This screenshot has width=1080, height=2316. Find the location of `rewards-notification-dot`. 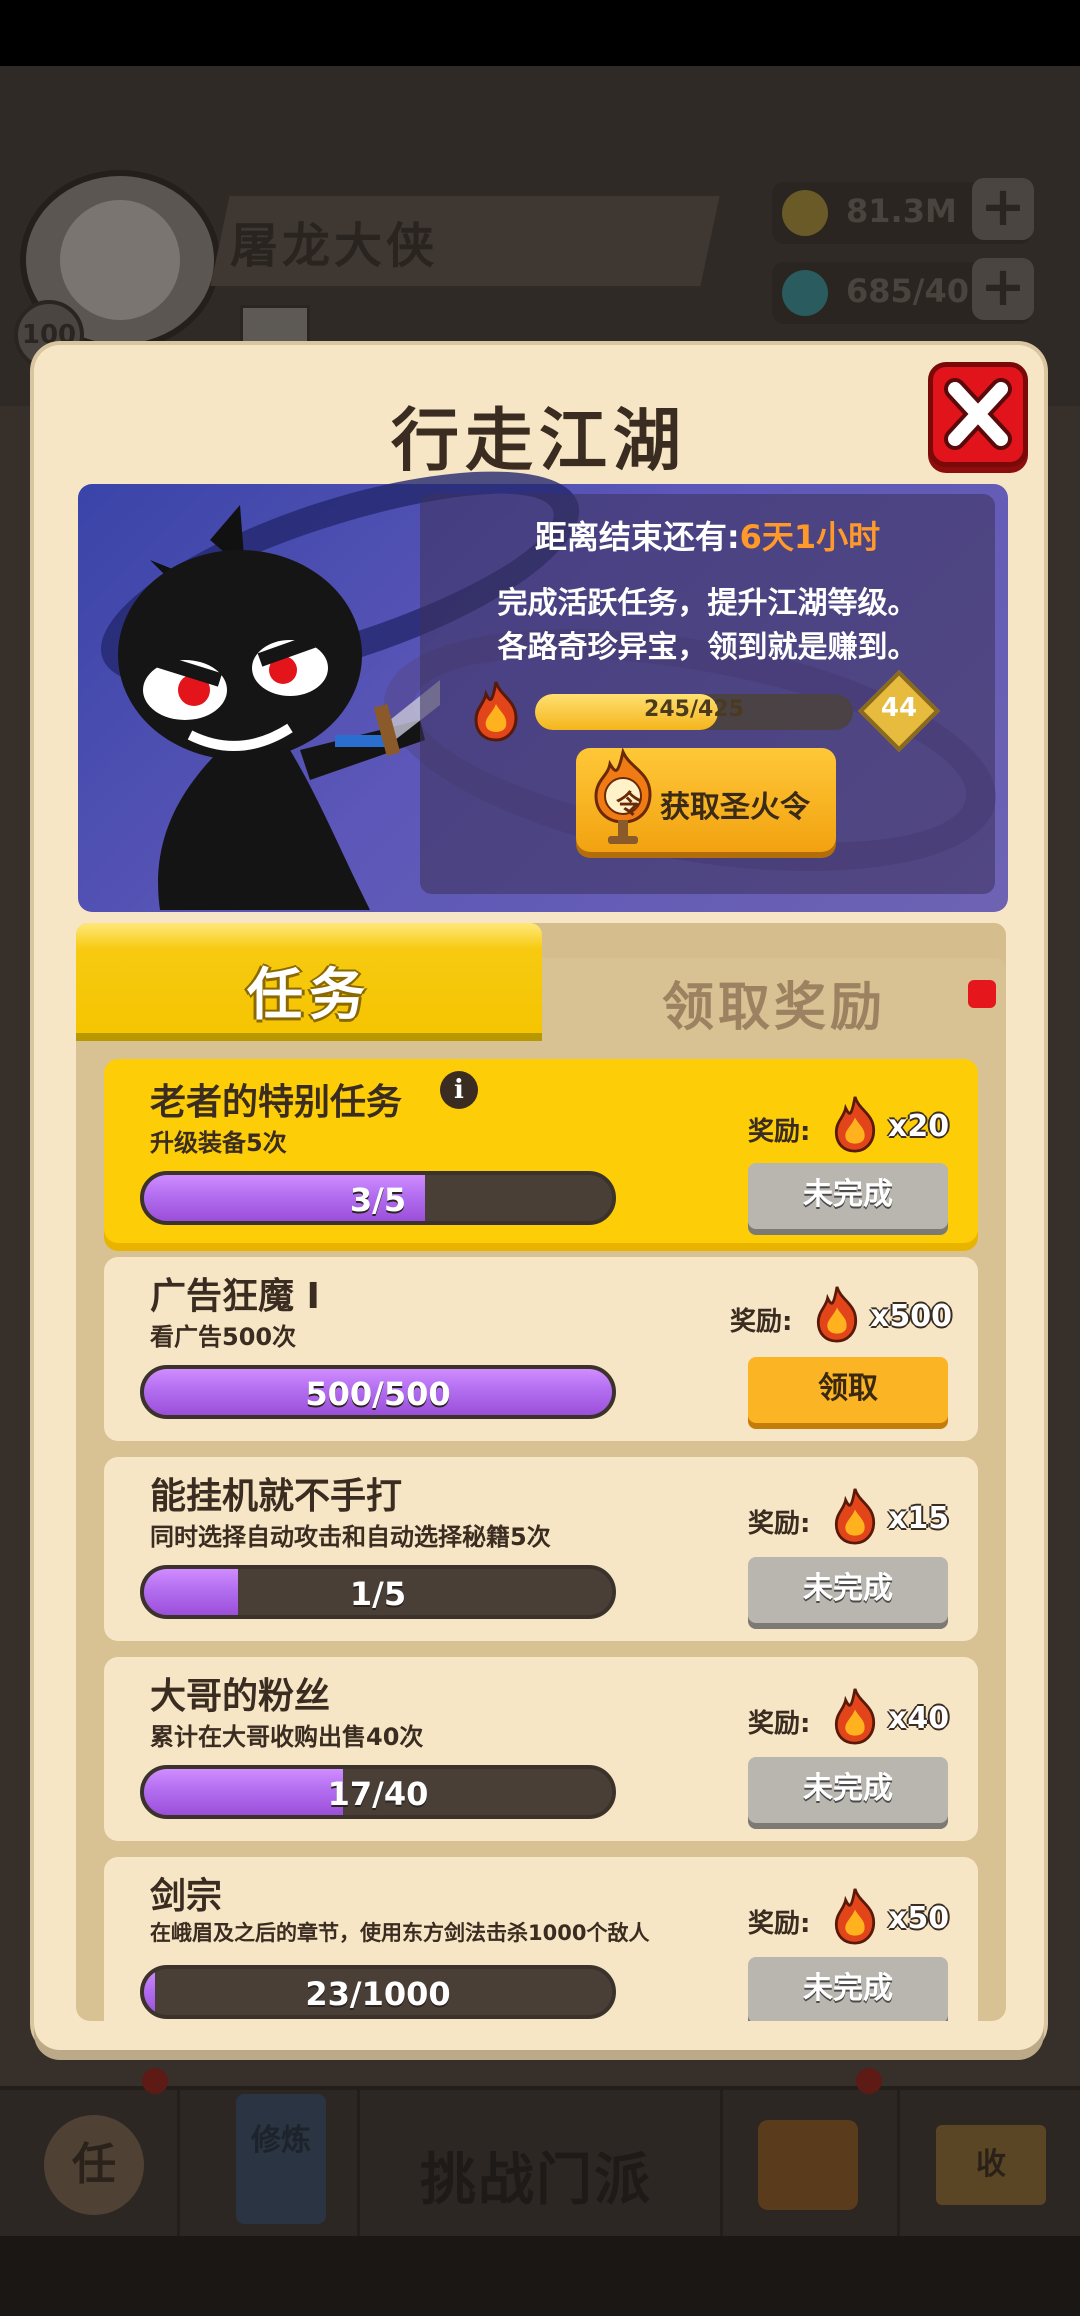

rewards-notification-dot is located at coordinates (982, 994).